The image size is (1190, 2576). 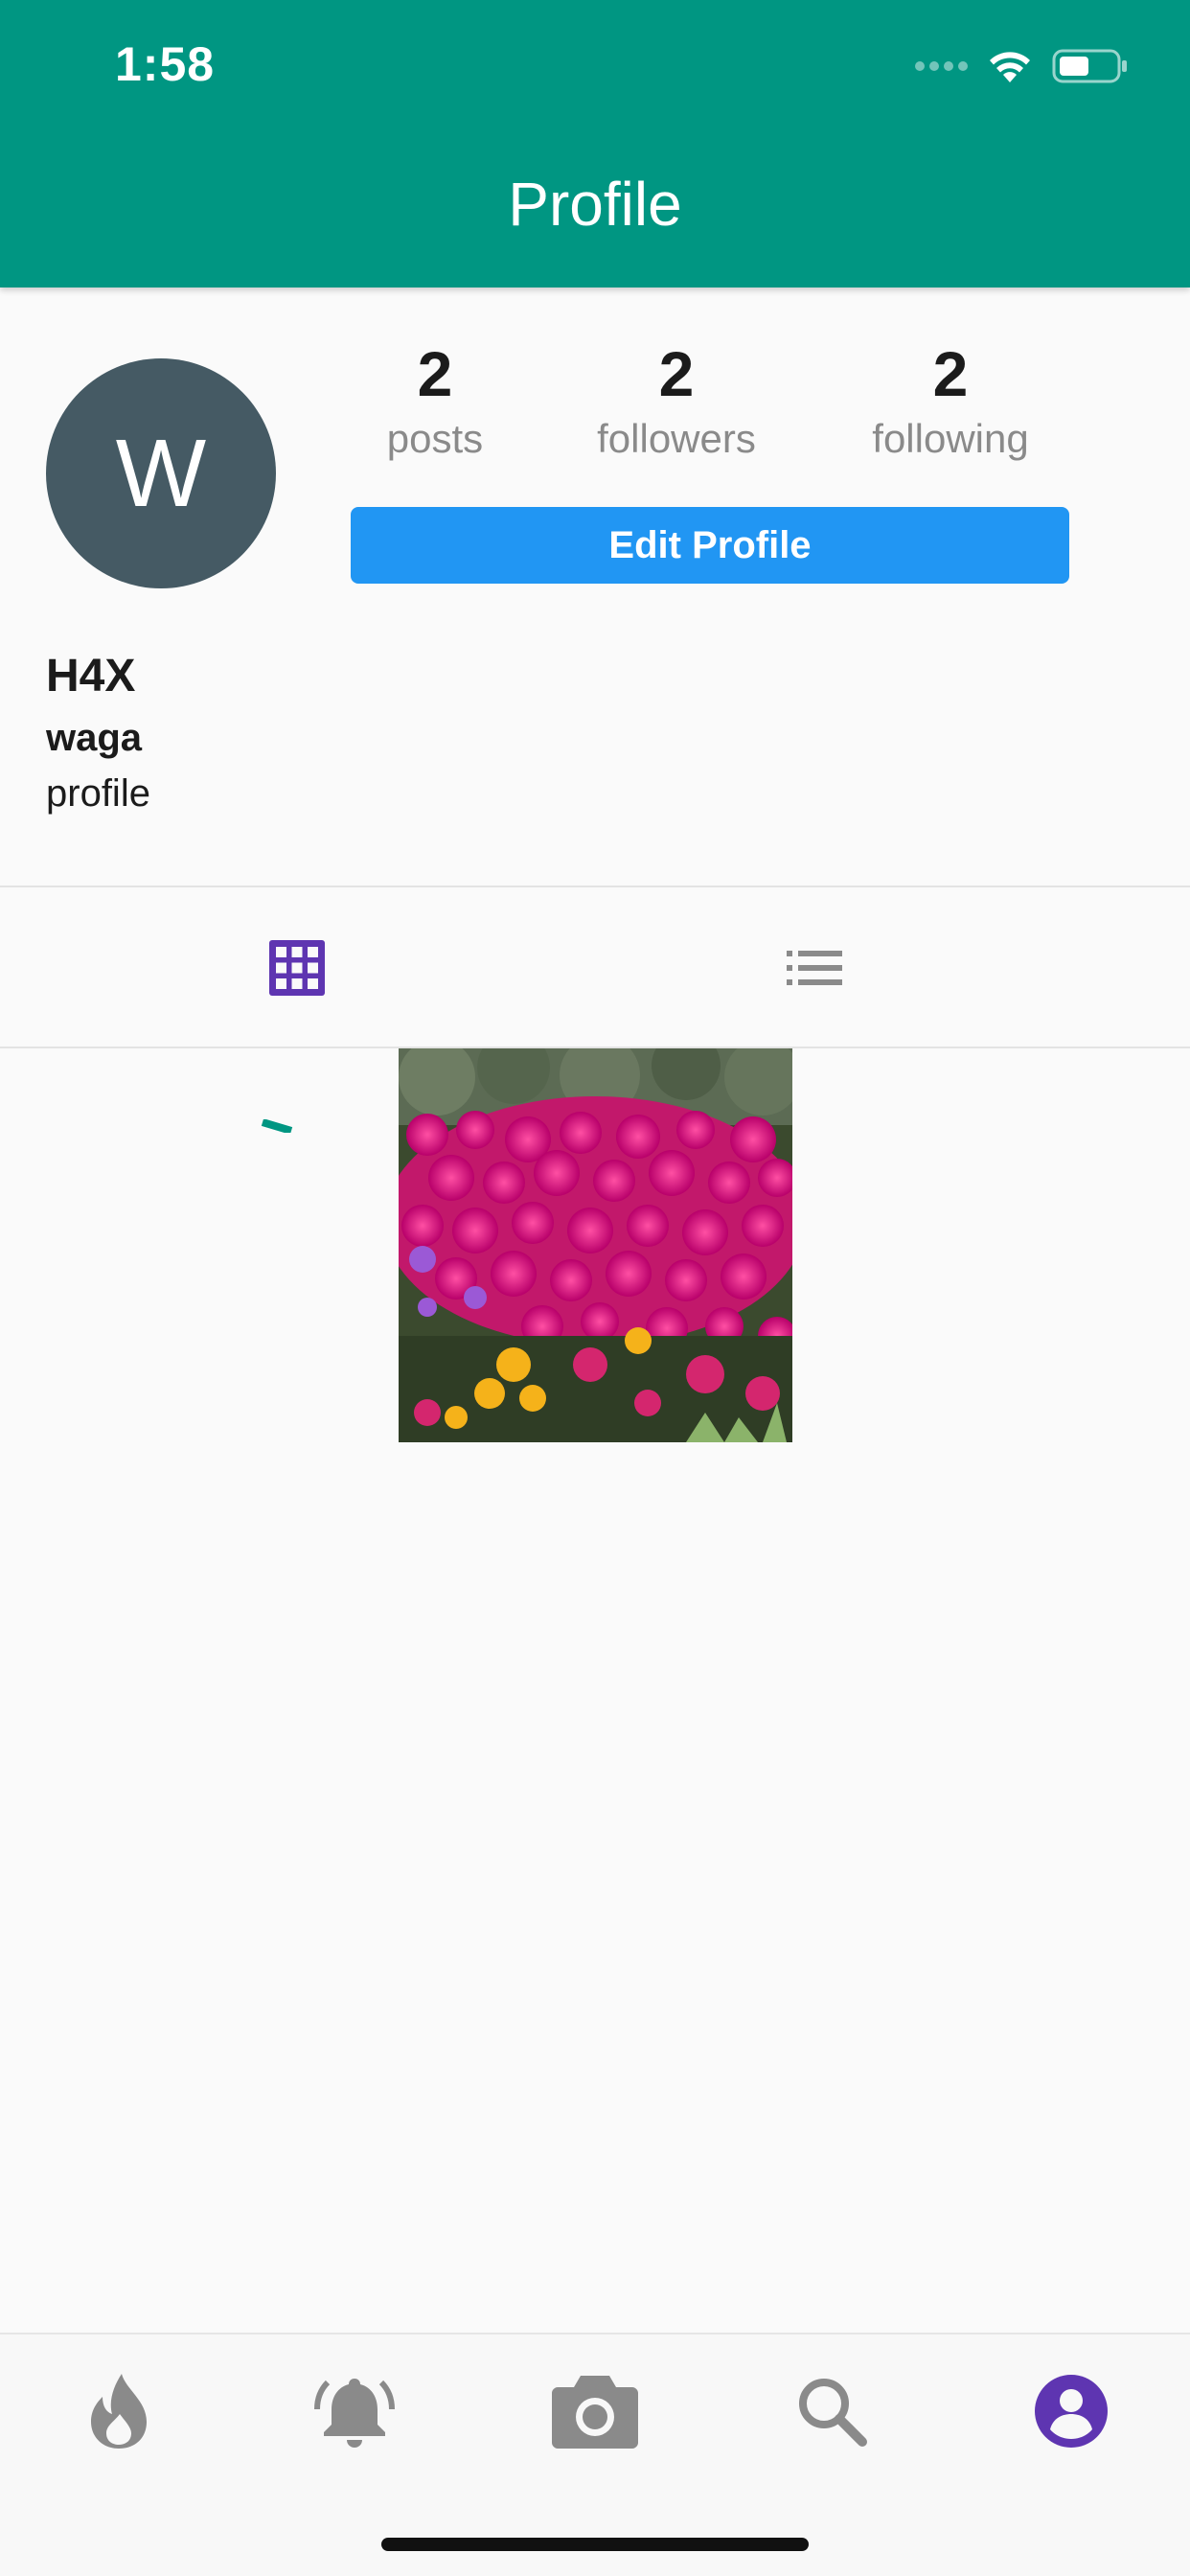 I want to click on post-thumbnail, so click(x=595, y=1245).